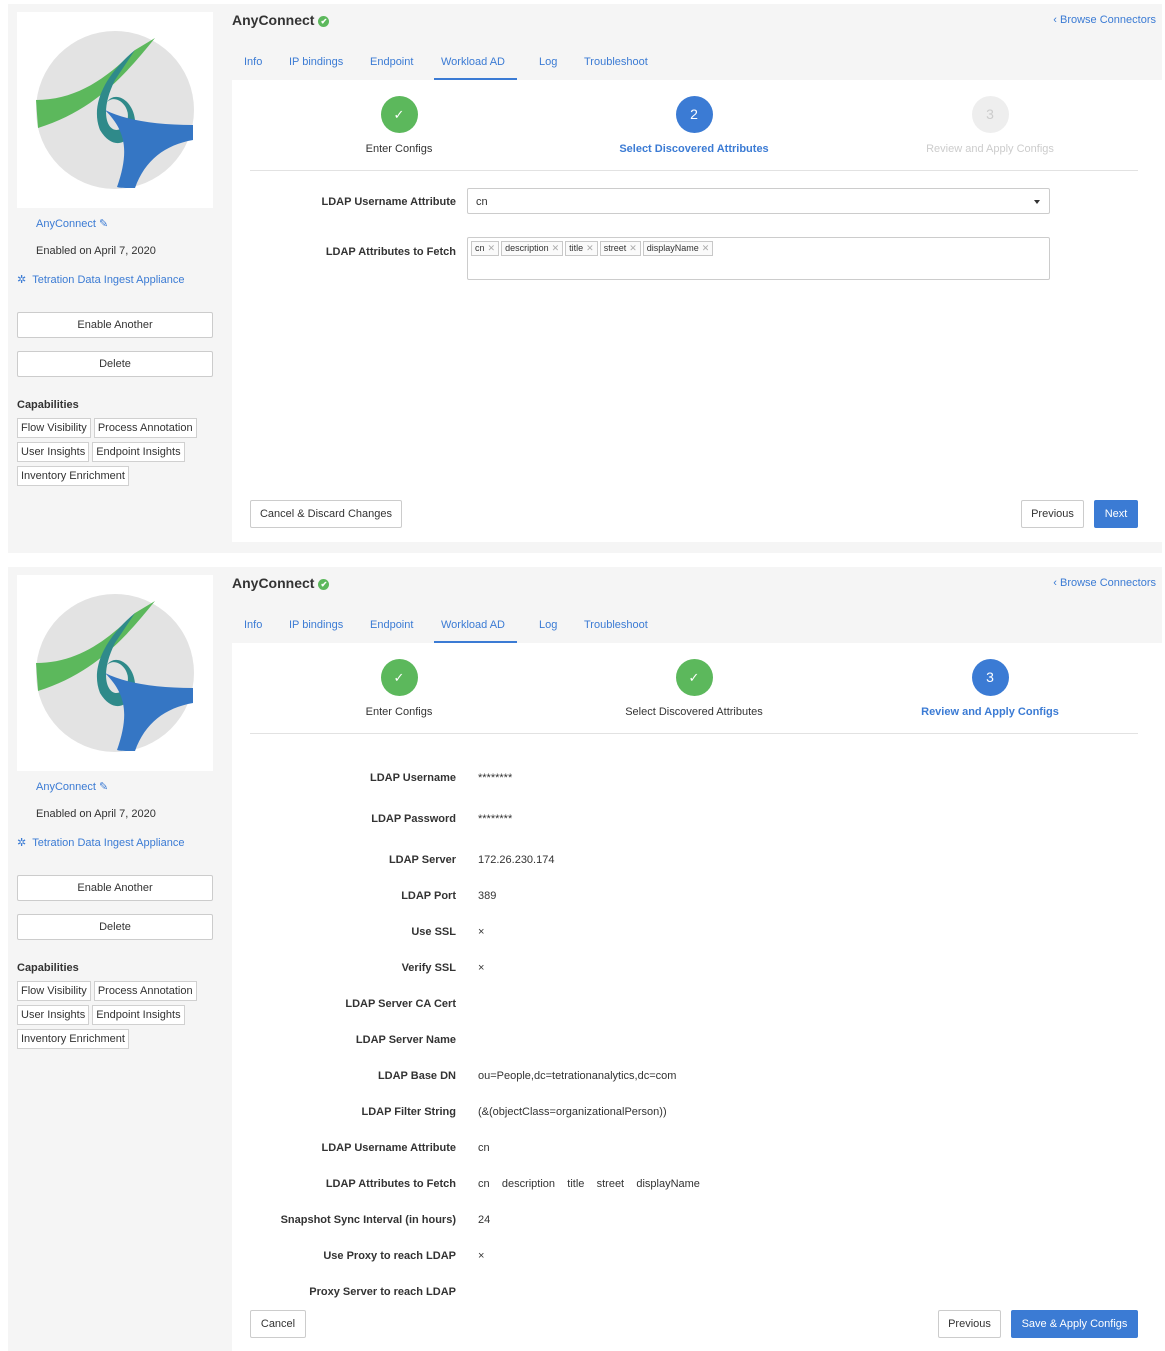  I want to click on attribute-tag: street ✕, so click(620, 248).